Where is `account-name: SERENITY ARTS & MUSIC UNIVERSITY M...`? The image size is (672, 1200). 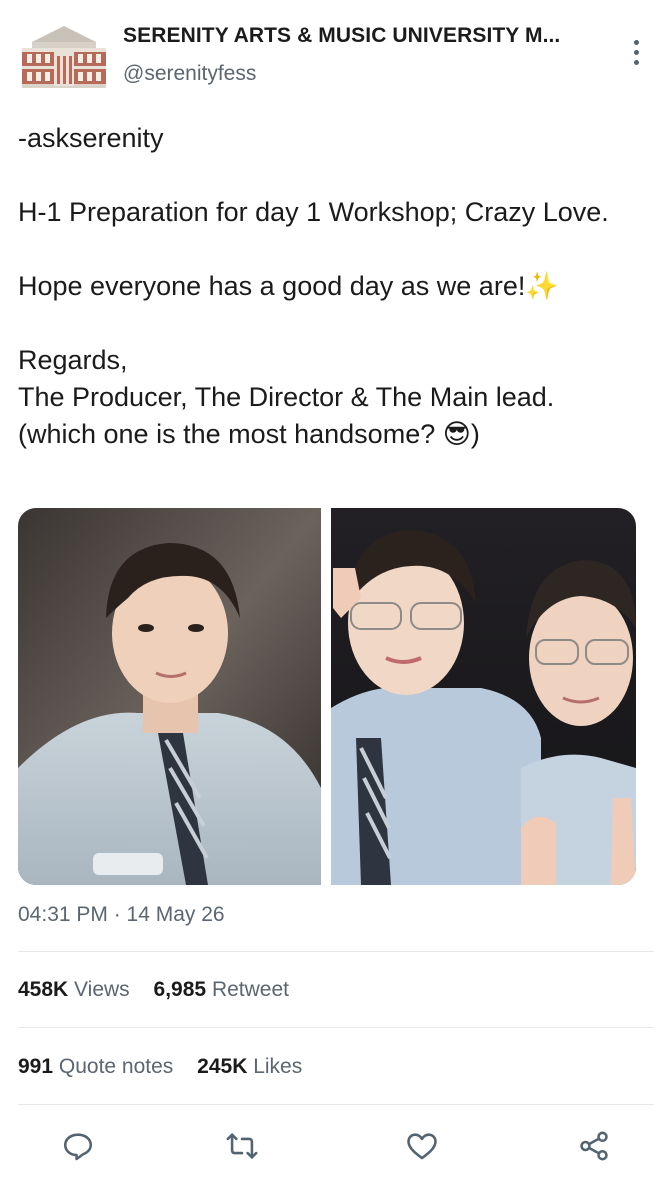
account-name: SERENITY ARTS & MUSIC UNIVERSITY M... is located at coordinates (368, 36).